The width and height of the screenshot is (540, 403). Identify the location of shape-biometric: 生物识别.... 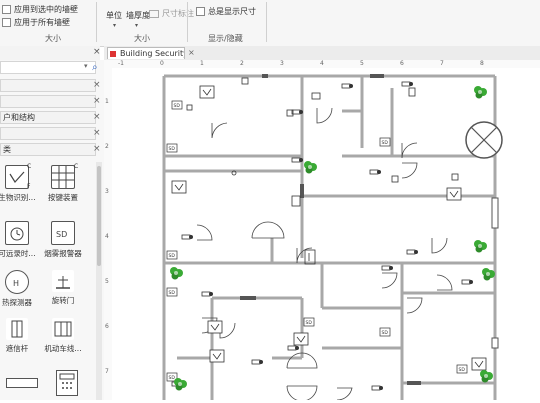
(20, 184).